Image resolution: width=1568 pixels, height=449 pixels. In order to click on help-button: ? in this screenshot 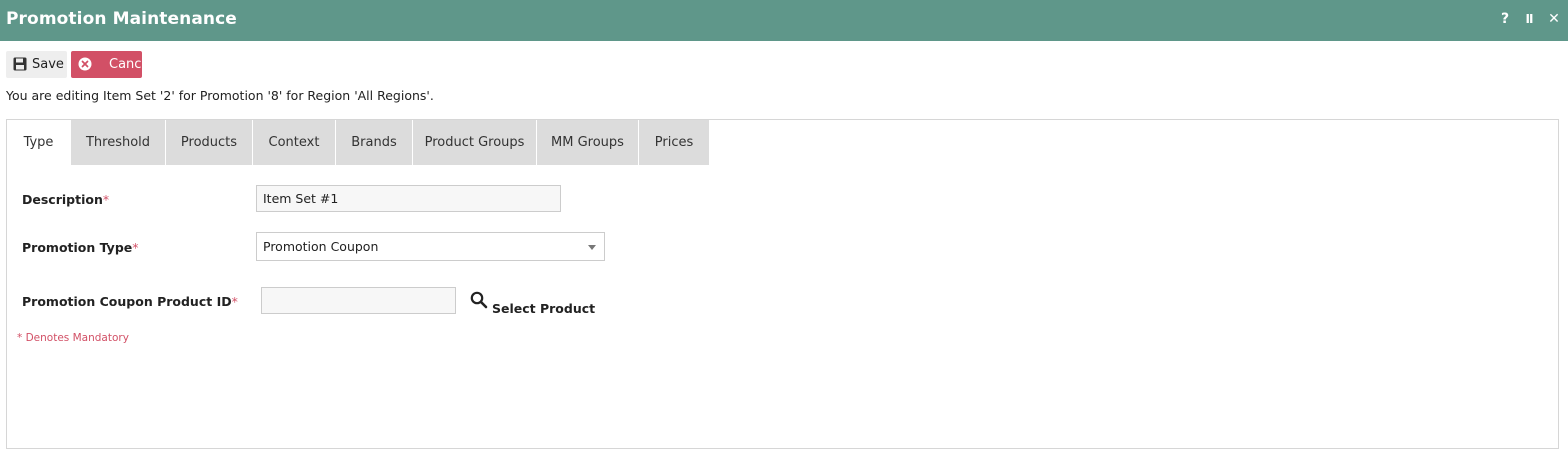, I will do `click(1505, 19)`.